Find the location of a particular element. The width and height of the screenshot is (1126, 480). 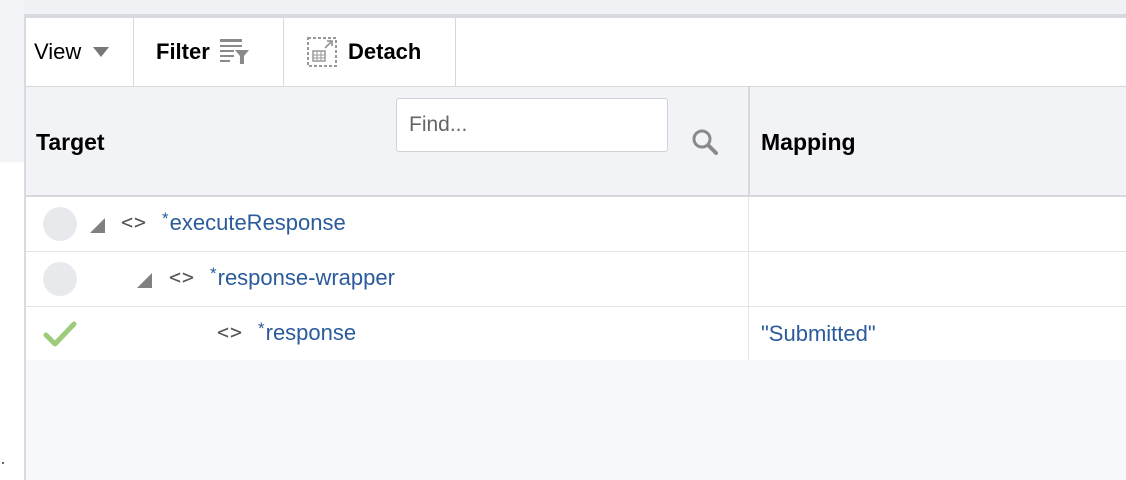

left-edge-panel is located at coordinates (12, 240).